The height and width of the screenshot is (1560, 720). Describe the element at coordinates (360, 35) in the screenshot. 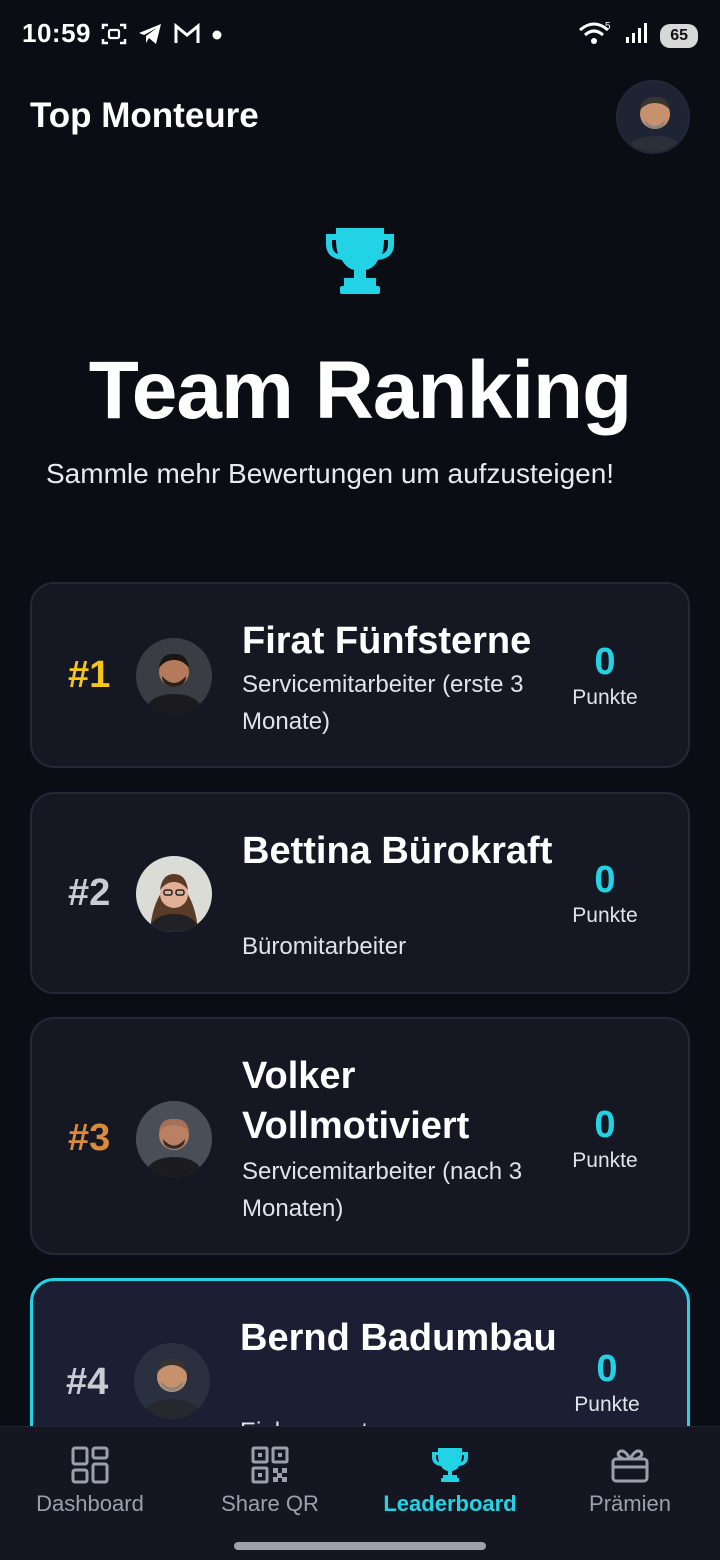

I see `status-bar: 10:59 5 65` at that location.